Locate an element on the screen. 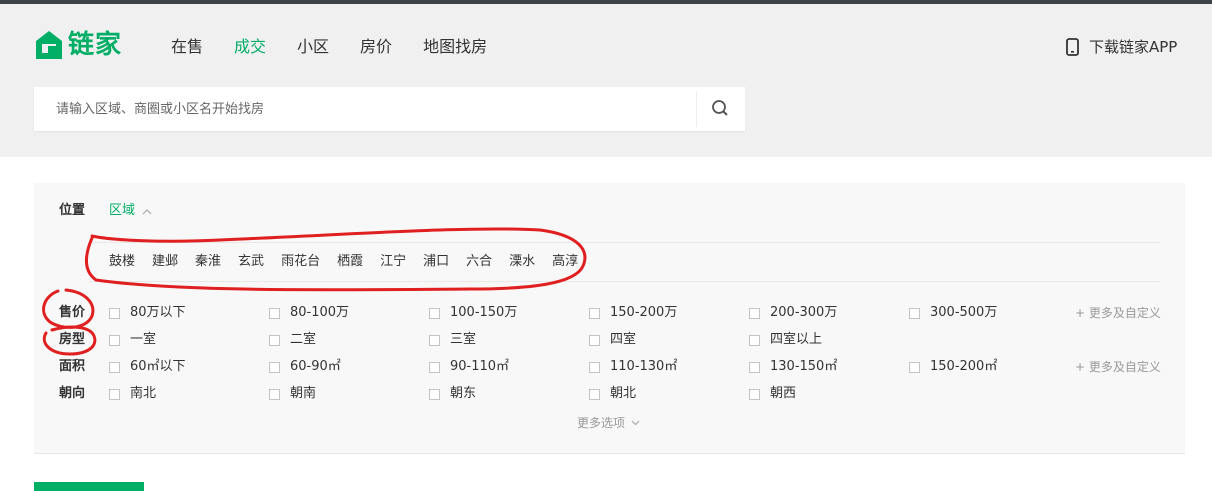 This screenshot has width=1212, height=491. price-label: 售价 is located at coordinates (72, 312).